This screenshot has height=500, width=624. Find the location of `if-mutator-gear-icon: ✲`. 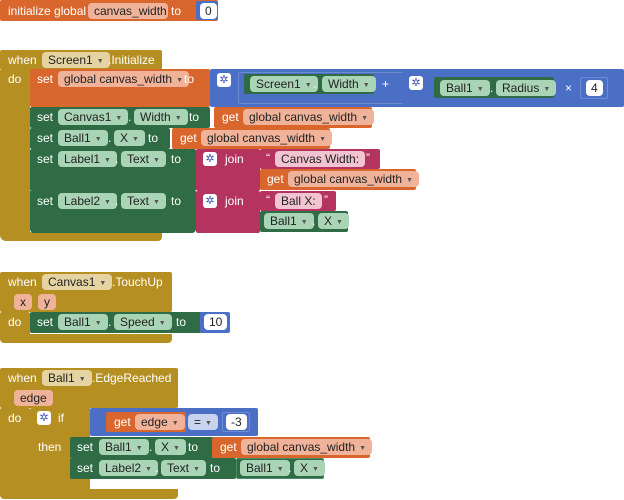

if-mutator-gear-icon: ✲ is located at coordinates (44, 418).